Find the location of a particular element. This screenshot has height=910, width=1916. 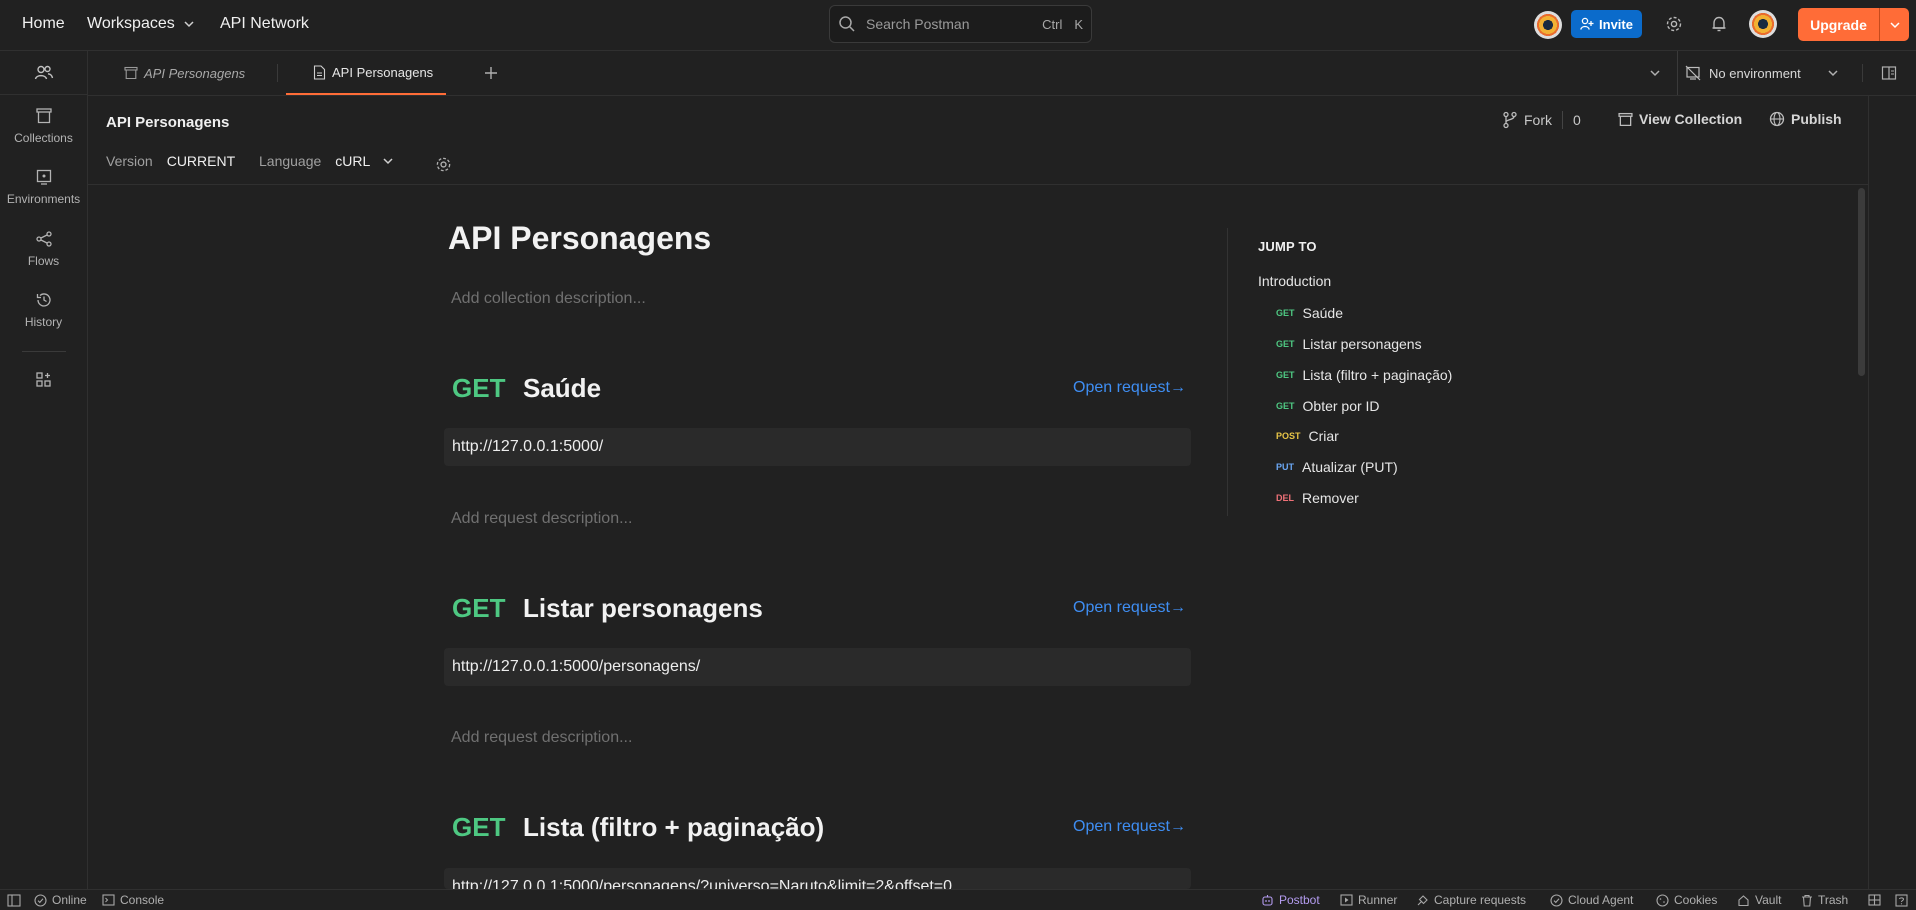

scrollbar-thumb is located at coordinates (1861, 282).